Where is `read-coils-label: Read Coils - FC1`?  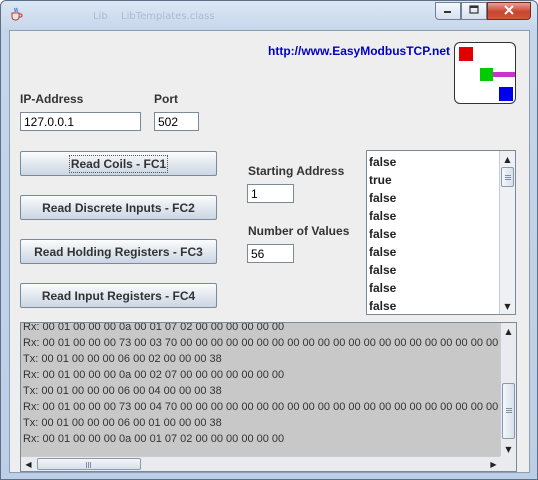
read-coils-label: Read Coils - FC1 is located at coordinates (118, 163).